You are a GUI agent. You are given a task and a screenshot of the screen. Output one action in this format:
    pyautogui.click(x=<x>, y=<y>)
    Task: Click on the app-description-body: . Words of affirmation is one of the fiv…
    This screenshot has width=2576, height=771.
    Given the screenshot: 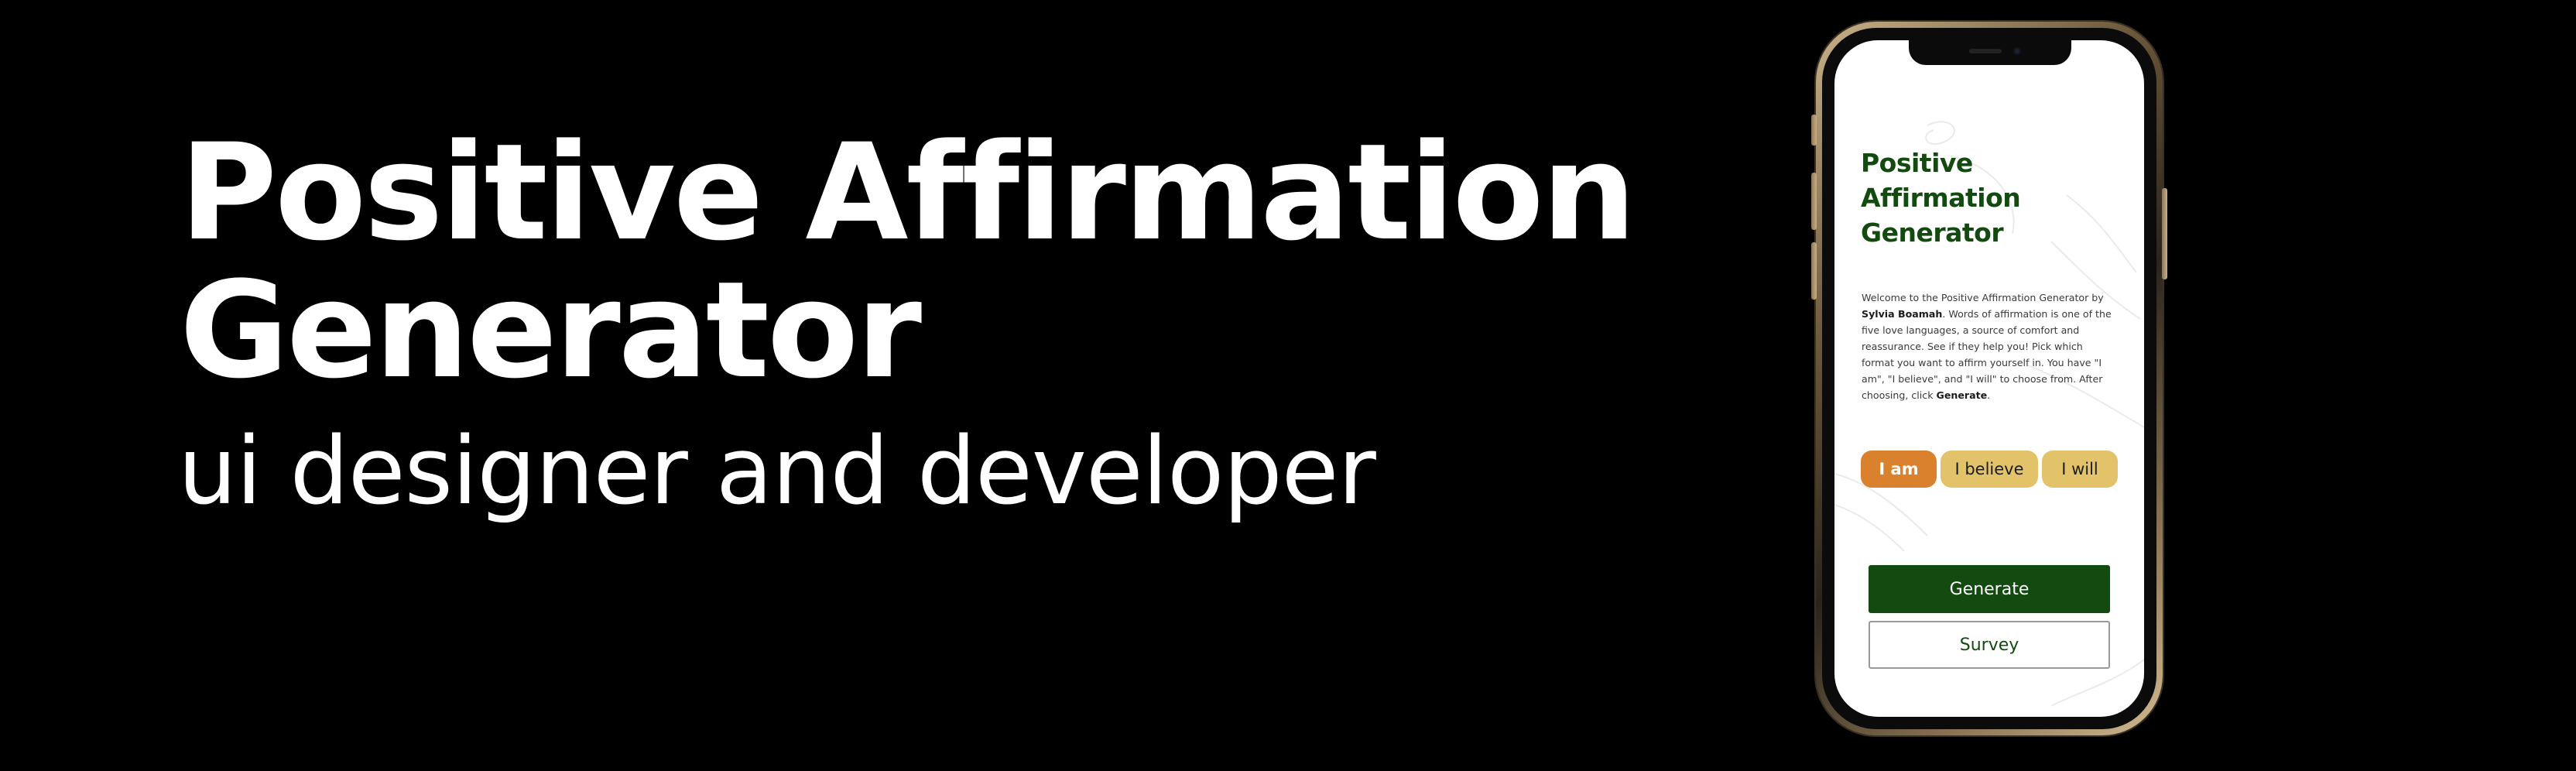 What is the action you would take?
    pyautogui.click(x=1987, y=354)
    